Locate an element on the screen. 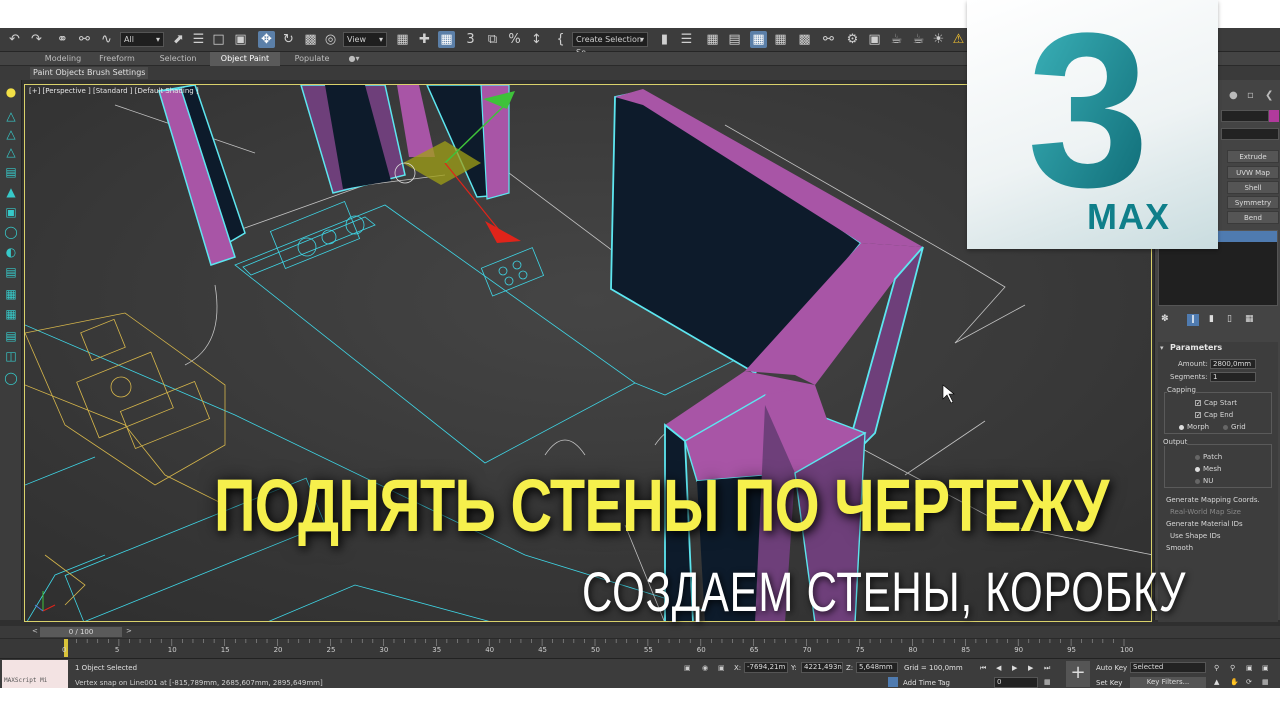 Image resolution: width=1280 pixels, height=720 pixels. add-time-tag: Add Time Tag is located at coordinates (926, 683).